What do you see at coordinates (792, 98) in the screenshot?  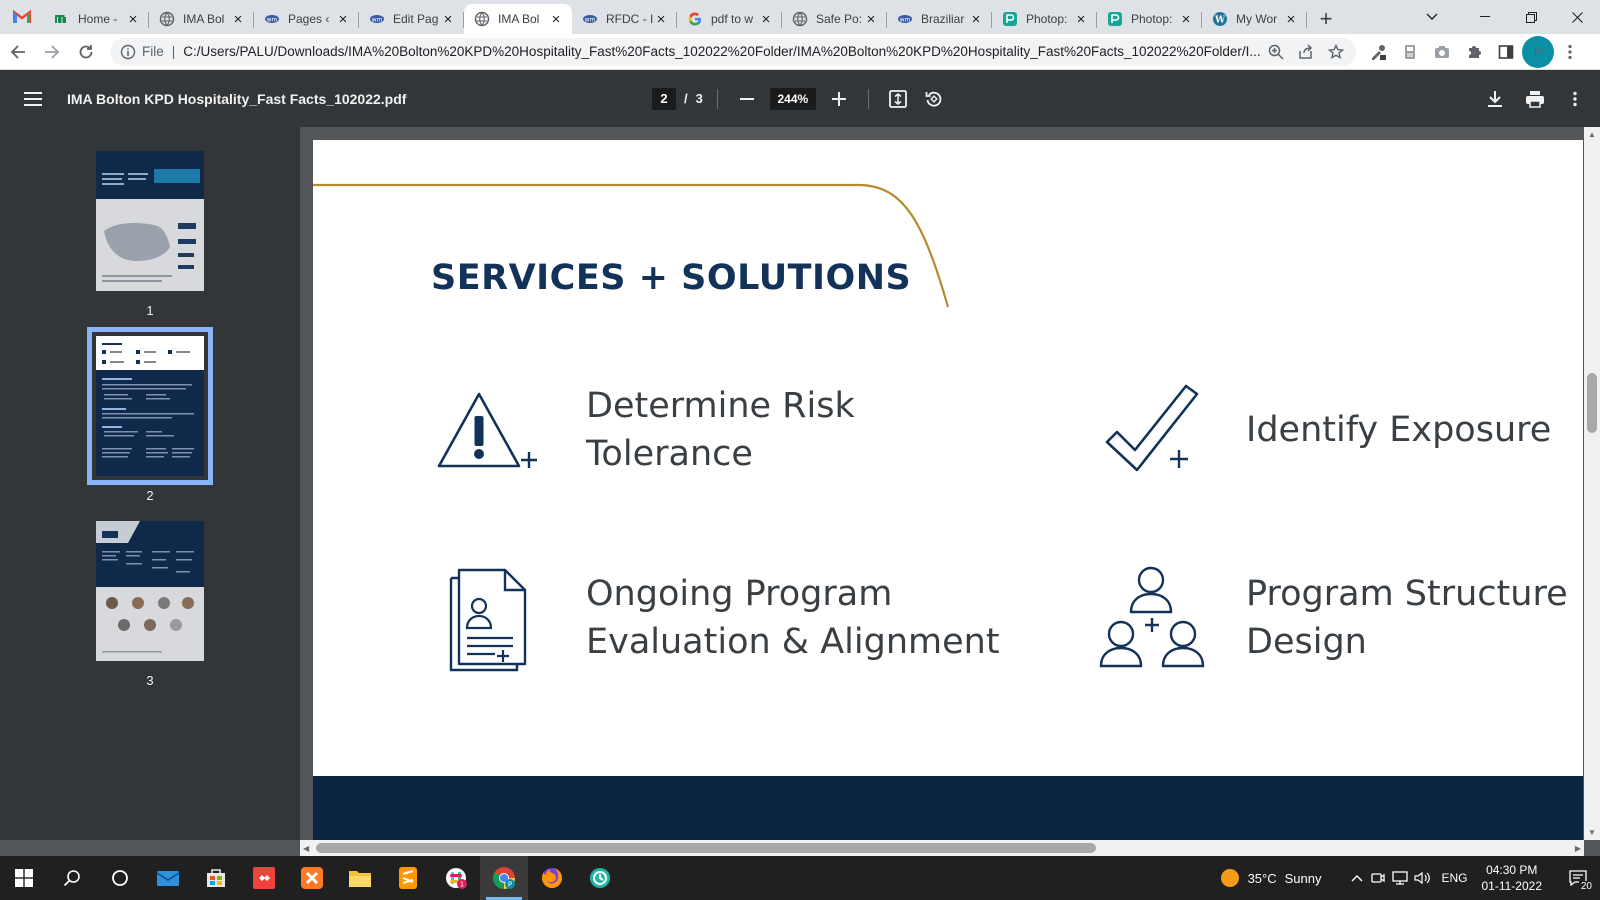 I see `zoom-level-input: 244%` at bounding box center [792, 98].